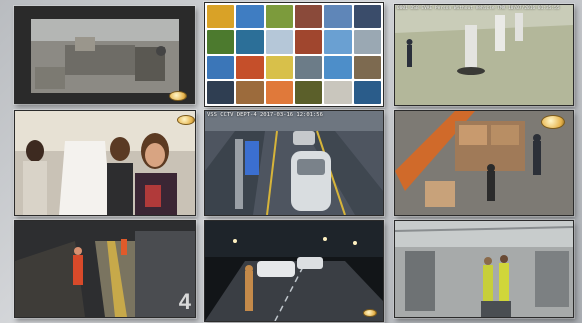  What do you see at coordinates (184, 301) in the screenshot?
I see `camera-number: 4` at bounding box center [184, 301].